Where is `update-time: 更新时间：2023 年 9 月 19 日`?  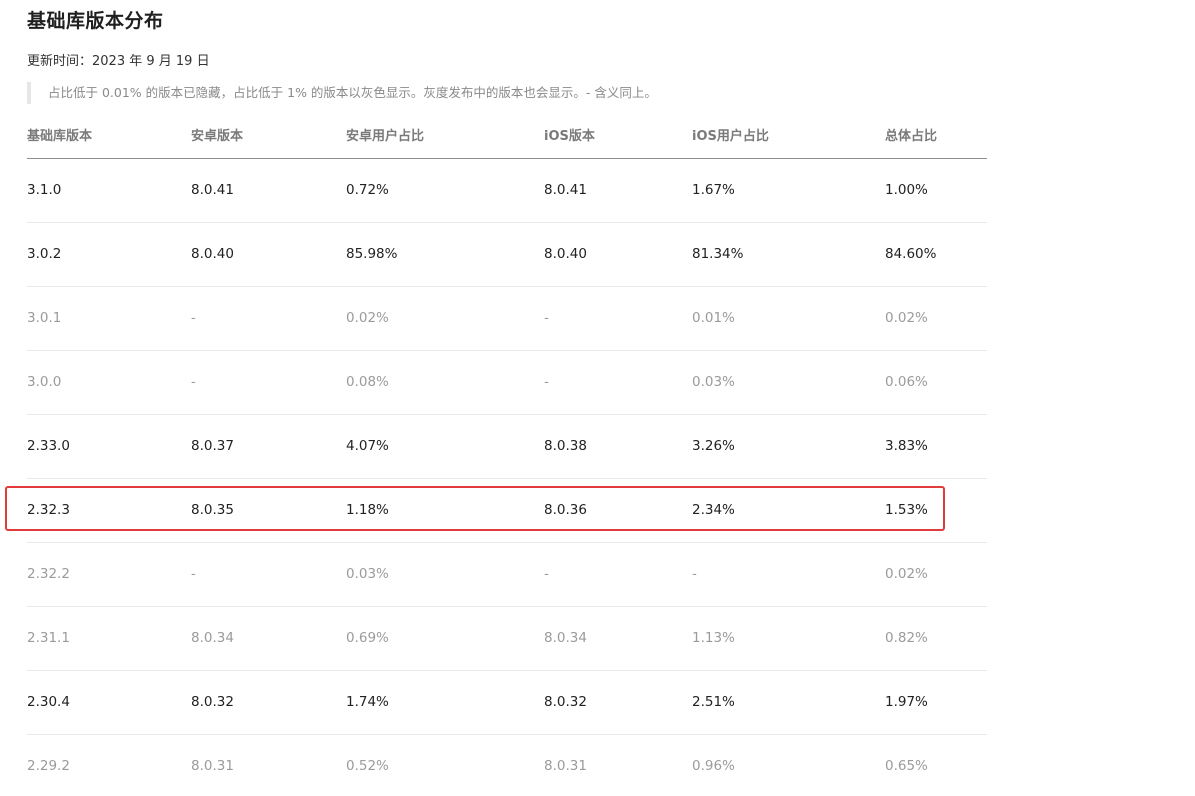 update-time: 更新时间：2023 年 9 月 19 日 is located at coordinates (118, 62).